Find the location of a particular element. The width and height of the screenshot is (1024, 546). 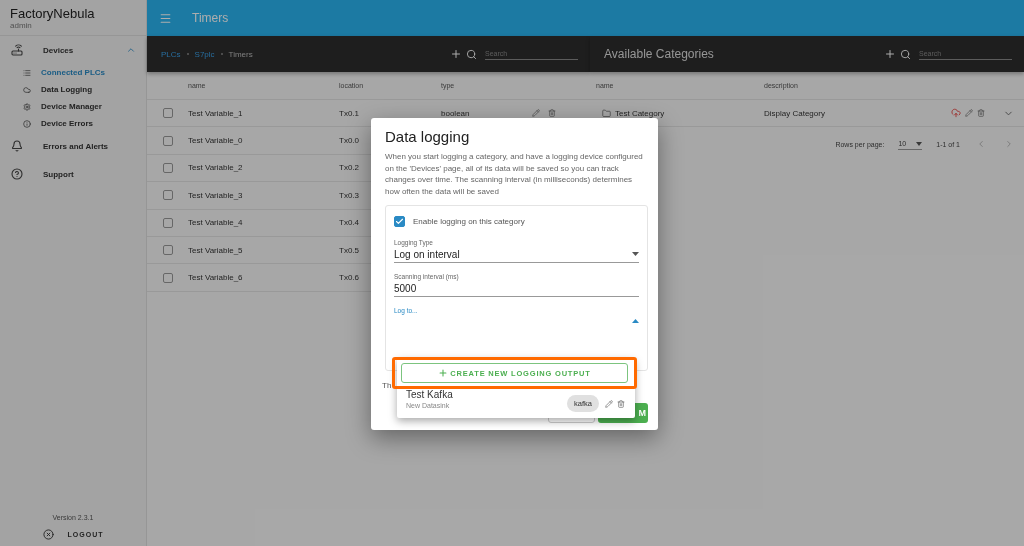

sidebar-item: Devices is located at coordinates (73, 50).